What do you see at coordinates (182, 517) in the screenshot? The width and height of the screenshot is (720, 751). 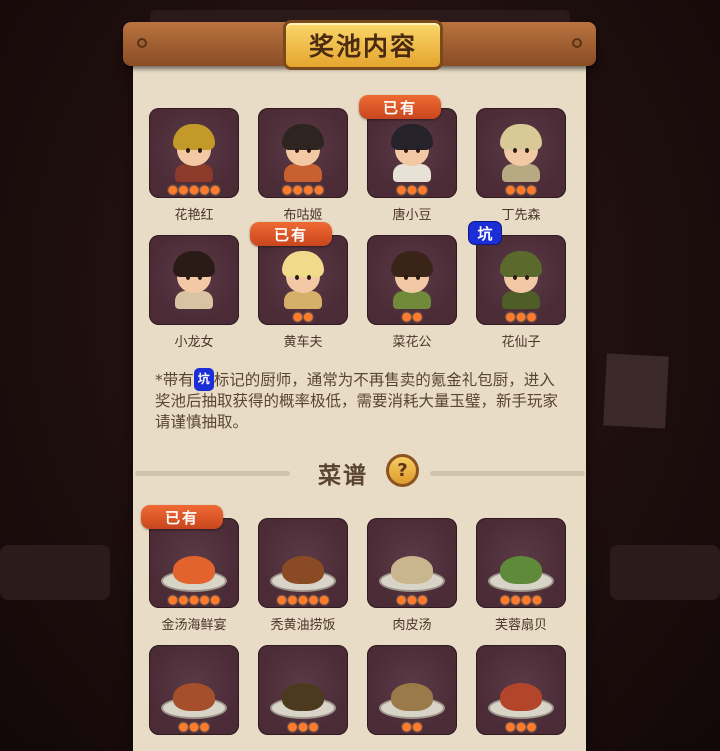 I see `owned-badge: 已有` at bounding box center [182, 517].